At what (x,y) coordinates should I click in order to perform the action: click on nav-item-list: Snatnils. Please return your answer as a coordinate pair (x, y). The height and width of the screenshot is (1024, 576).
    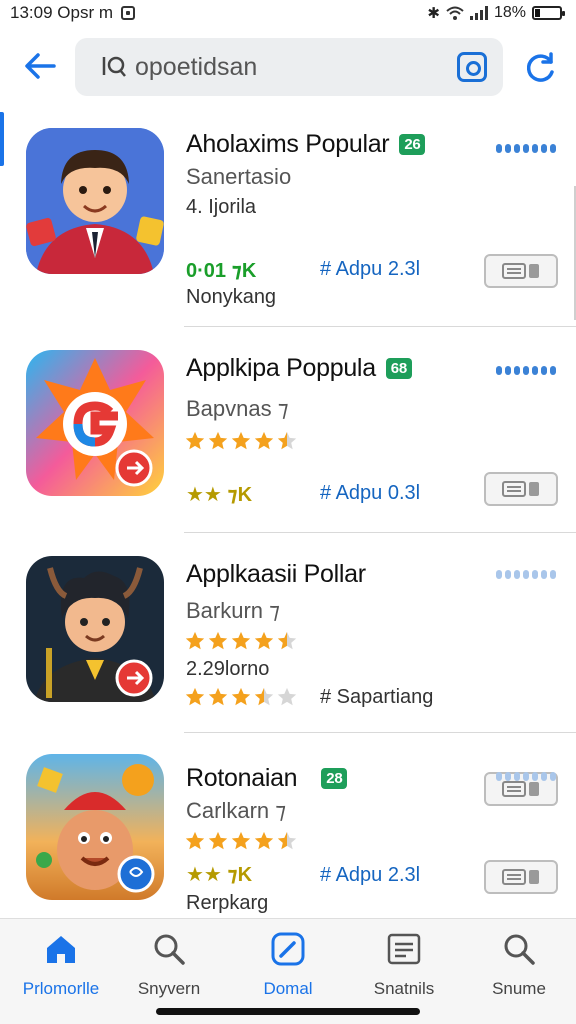
    Looking at the image, I should click on (404, 964).